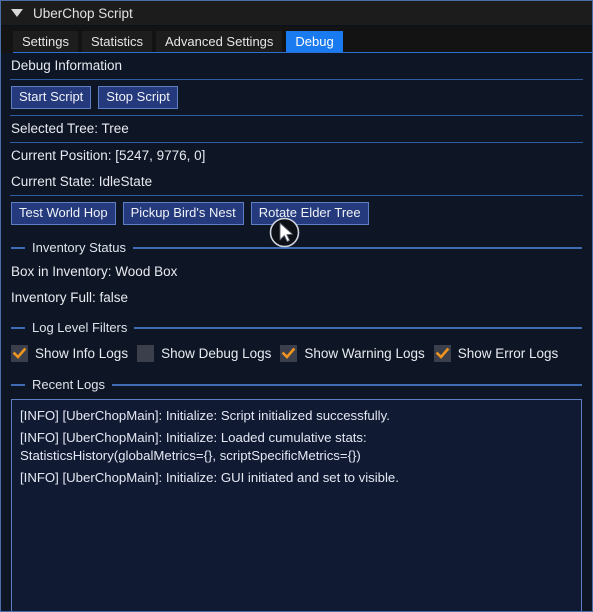  Describe the element at coordinates (51, 97) in the screenshot. I see `start-script-button: Start Script` at that location.